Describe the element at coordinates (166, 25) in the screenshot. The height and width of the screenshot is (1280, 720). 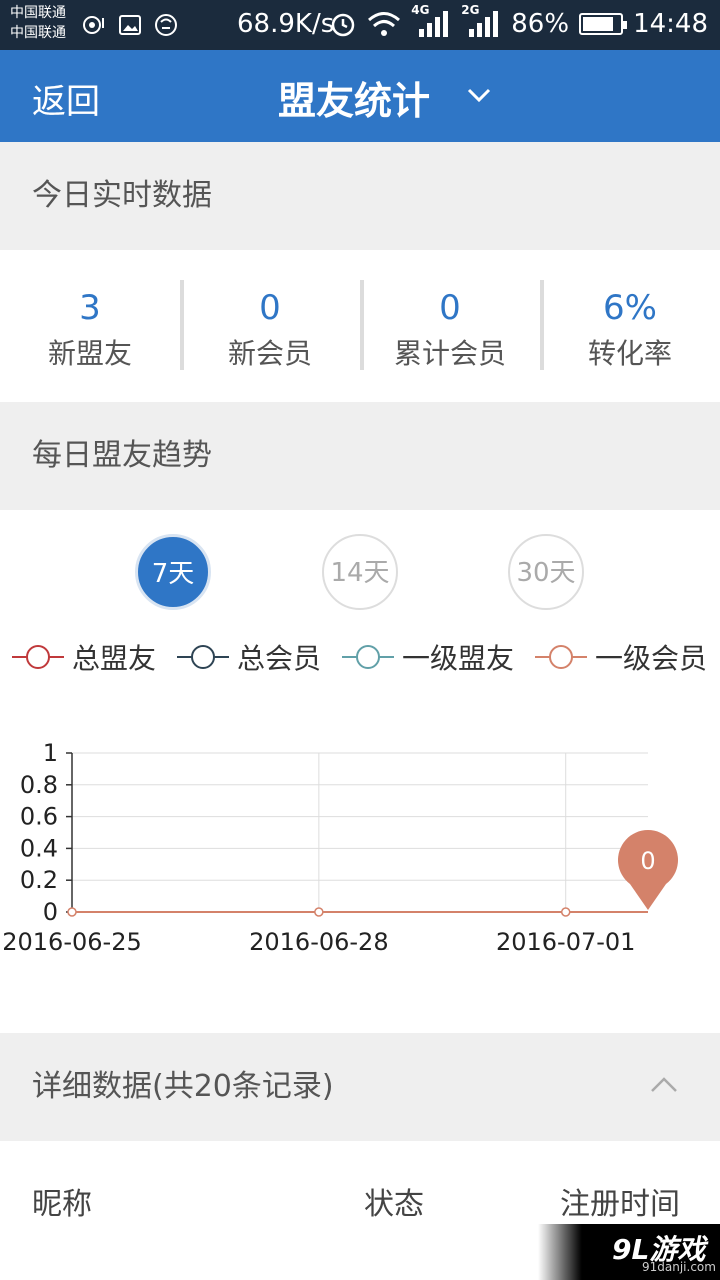
I see `app-notification-icon` at that location.